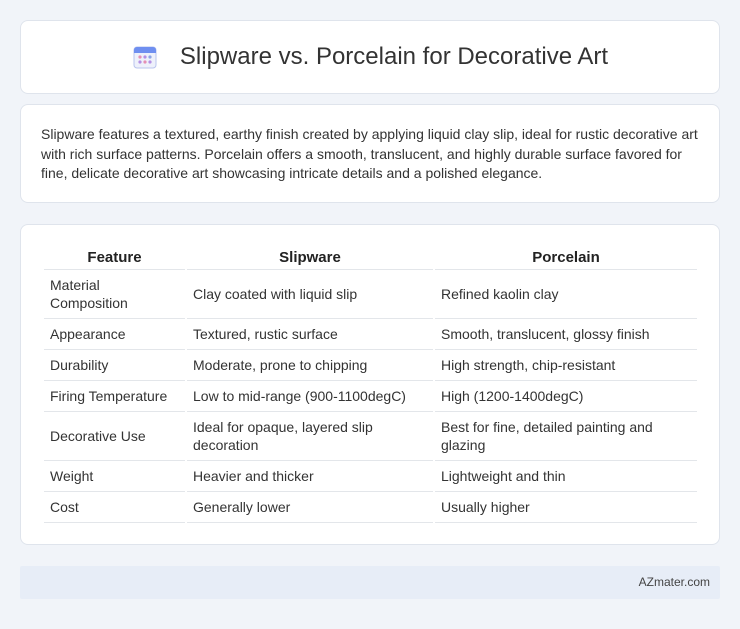 This screenshot has width=740, height=629. What do you see at coordinates (114, 507) in the screenshot?
I see `feature-cell: Cost` at bounding box center [114, 507].